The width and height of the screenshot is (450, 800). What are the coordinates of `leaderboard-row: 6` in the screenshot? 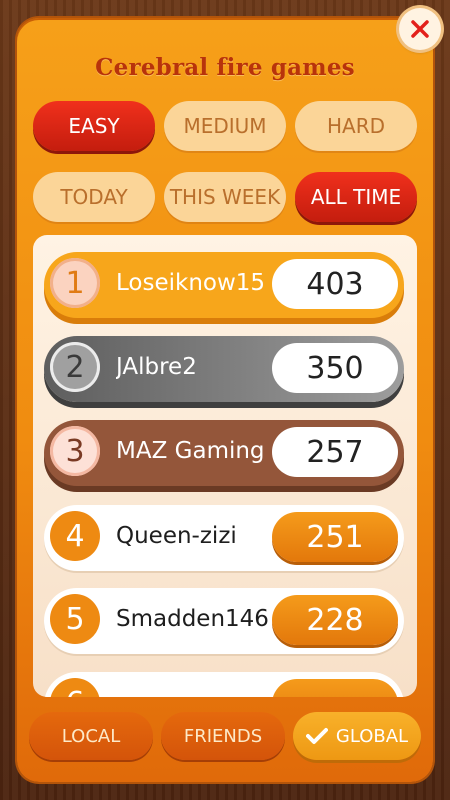 It's located at (224, 684).